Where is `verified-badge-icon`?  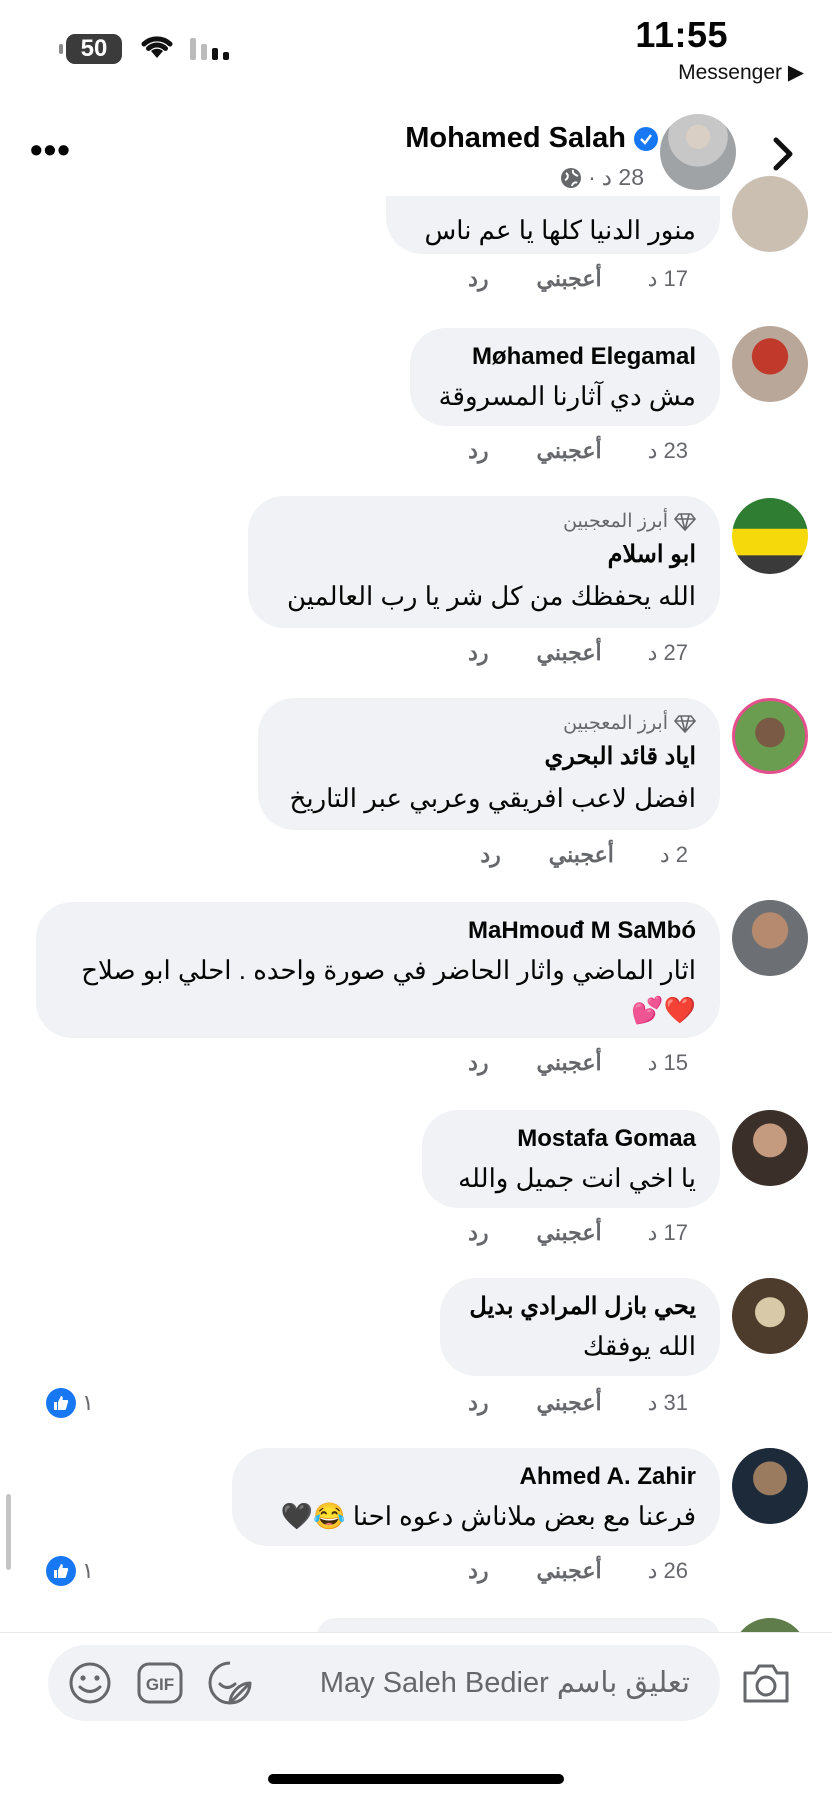
verified-badge-icon is located at coordinates (646, 138).